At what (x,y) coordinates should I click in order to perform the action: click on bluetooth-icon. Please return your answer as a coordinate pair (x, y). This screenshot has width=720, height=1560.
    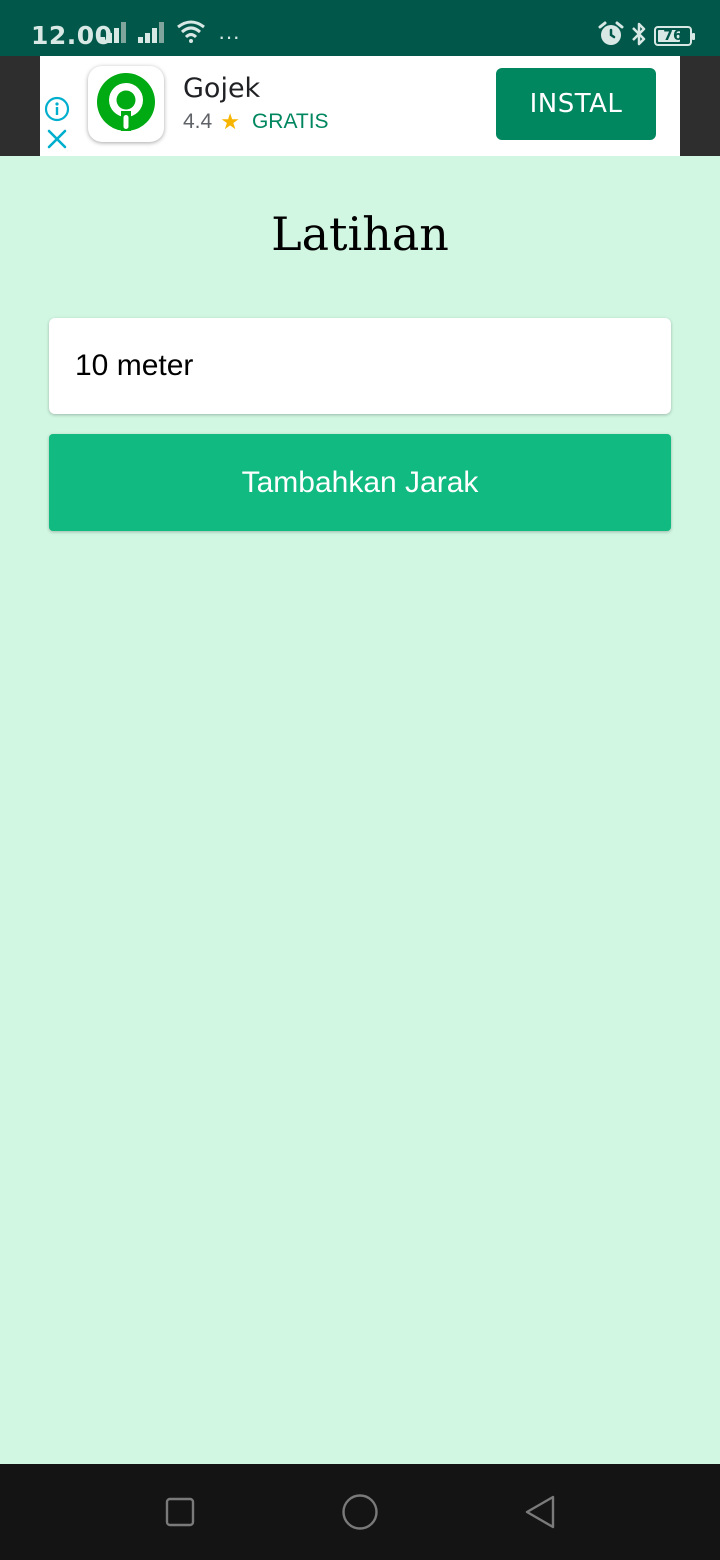
    Looking at the image, I should click on (639, 36).